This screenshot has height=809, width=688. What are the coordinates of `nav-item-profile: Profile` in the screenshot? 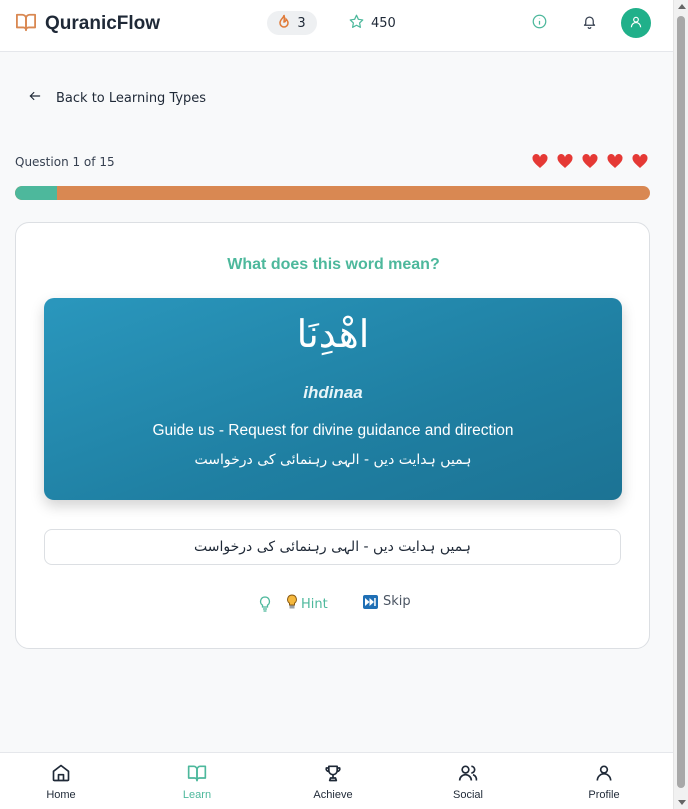 It's located at (604, 782).